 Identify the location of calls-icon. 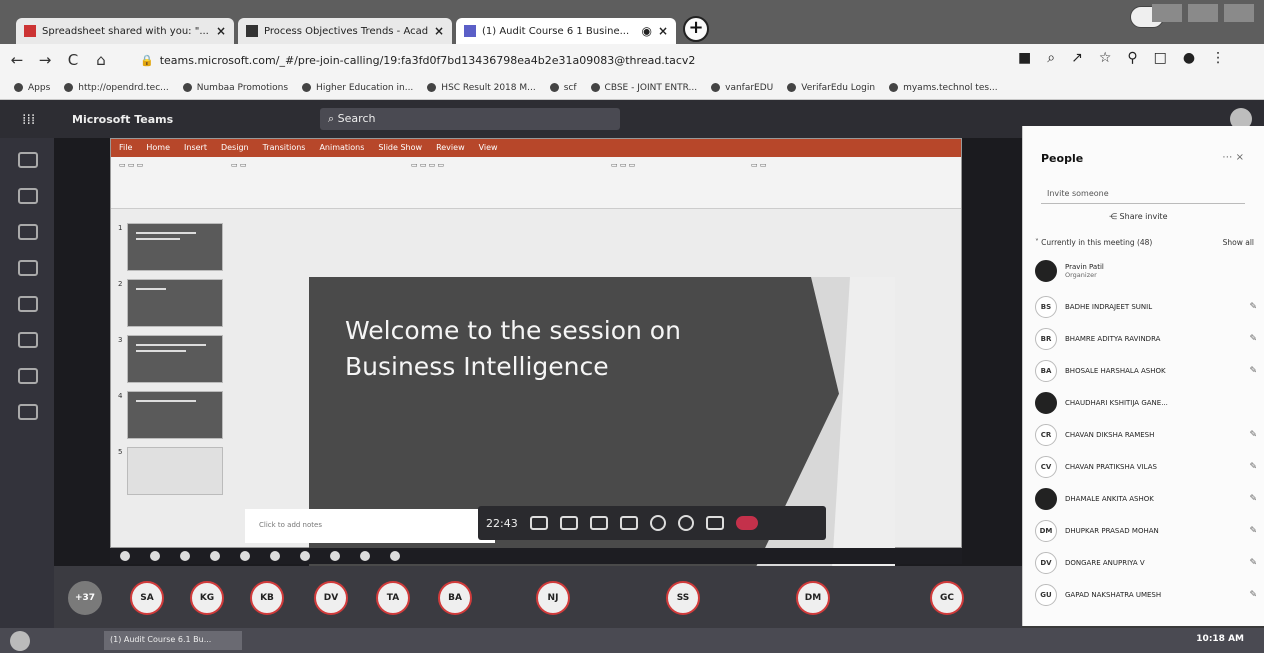
(28, 340).